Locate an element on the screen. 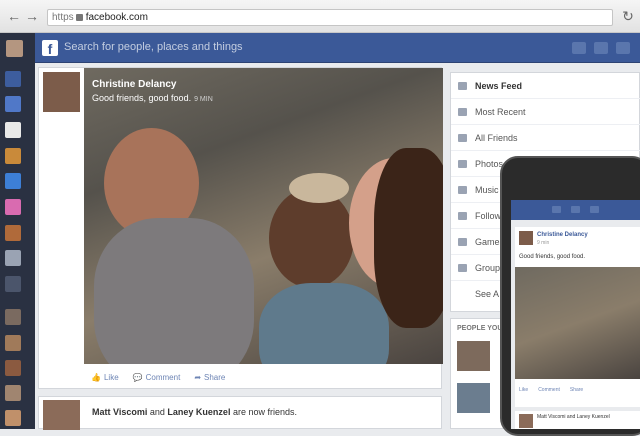  like-label: Like is located at coordinates (111, 377).